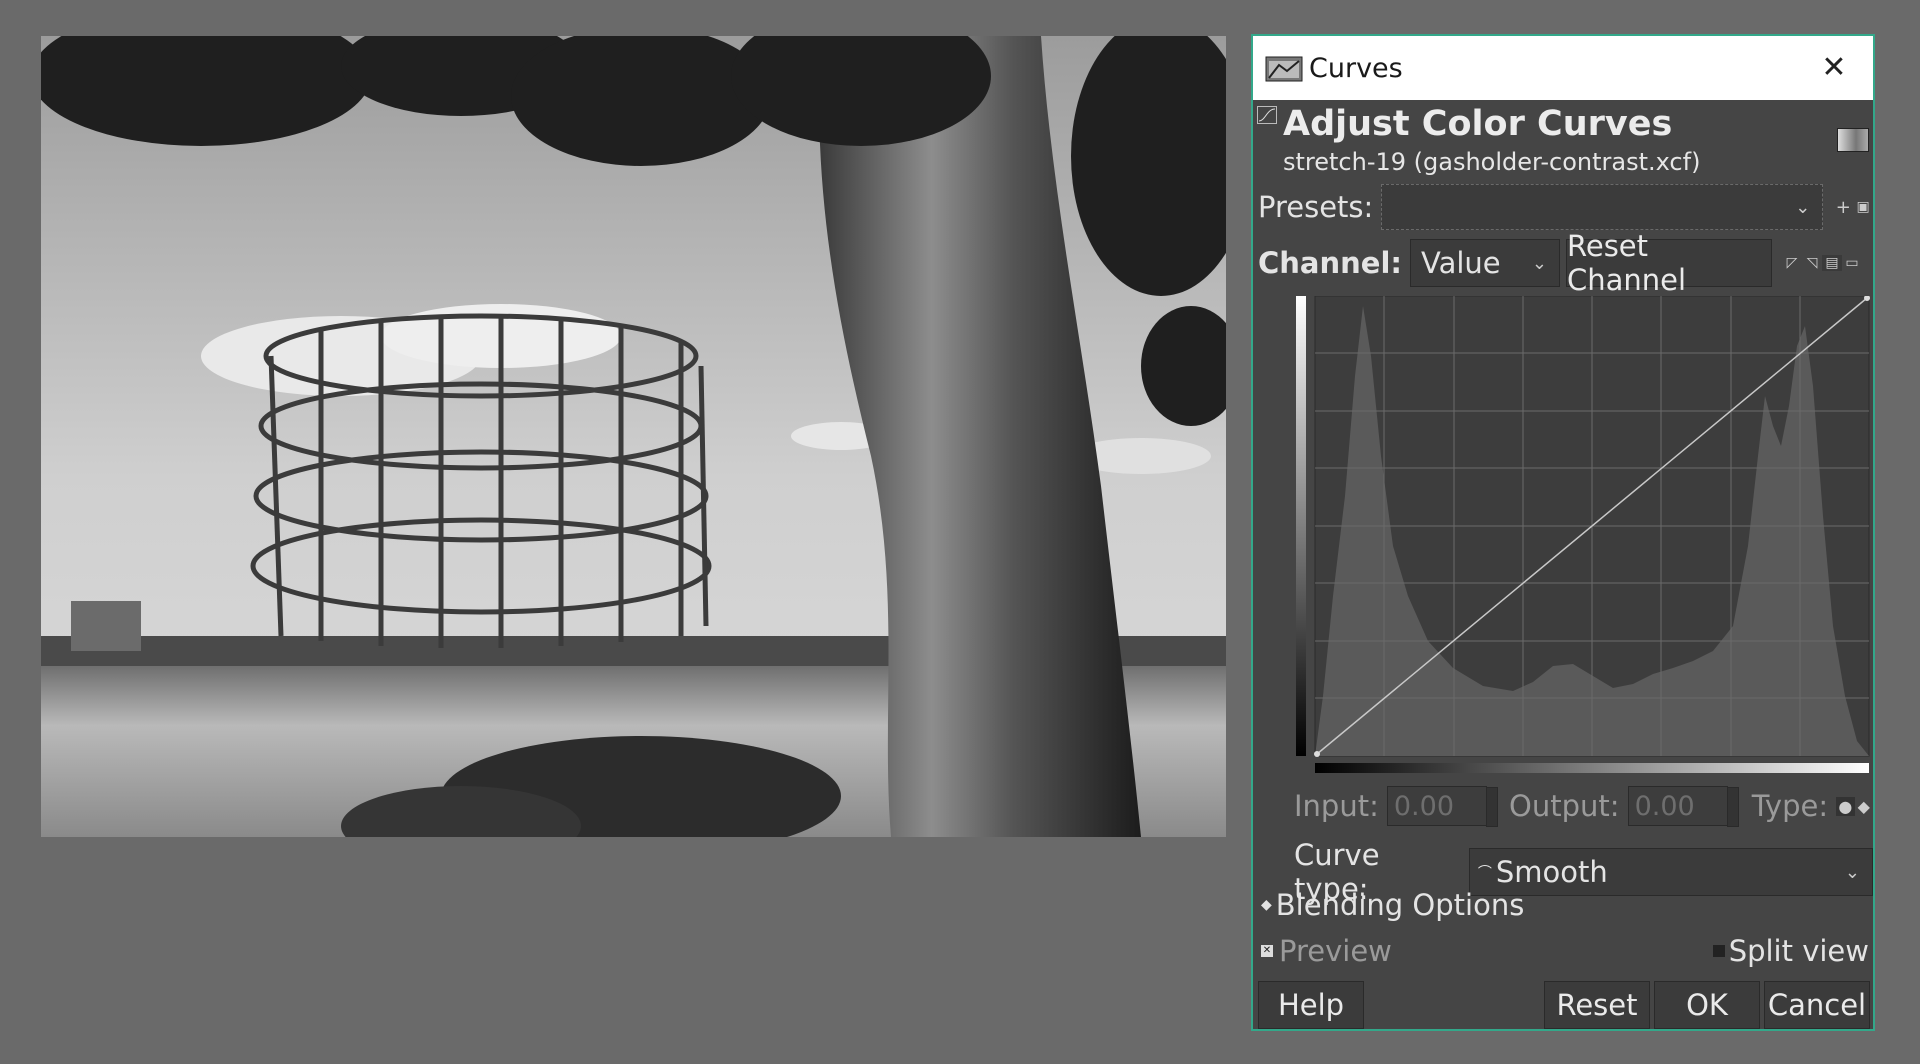 The height and width of the screenshot is (1064, 1920). I want to click on input-spinbox: 0.00, so click(1442, 806).